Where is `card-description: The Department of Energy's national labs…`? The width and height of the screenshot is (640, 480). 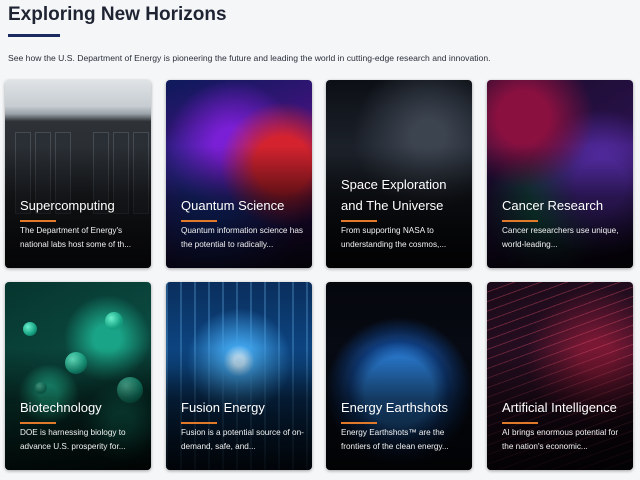 card-description: The Department of Energy's national labs… is located at coordinates (76, 237).